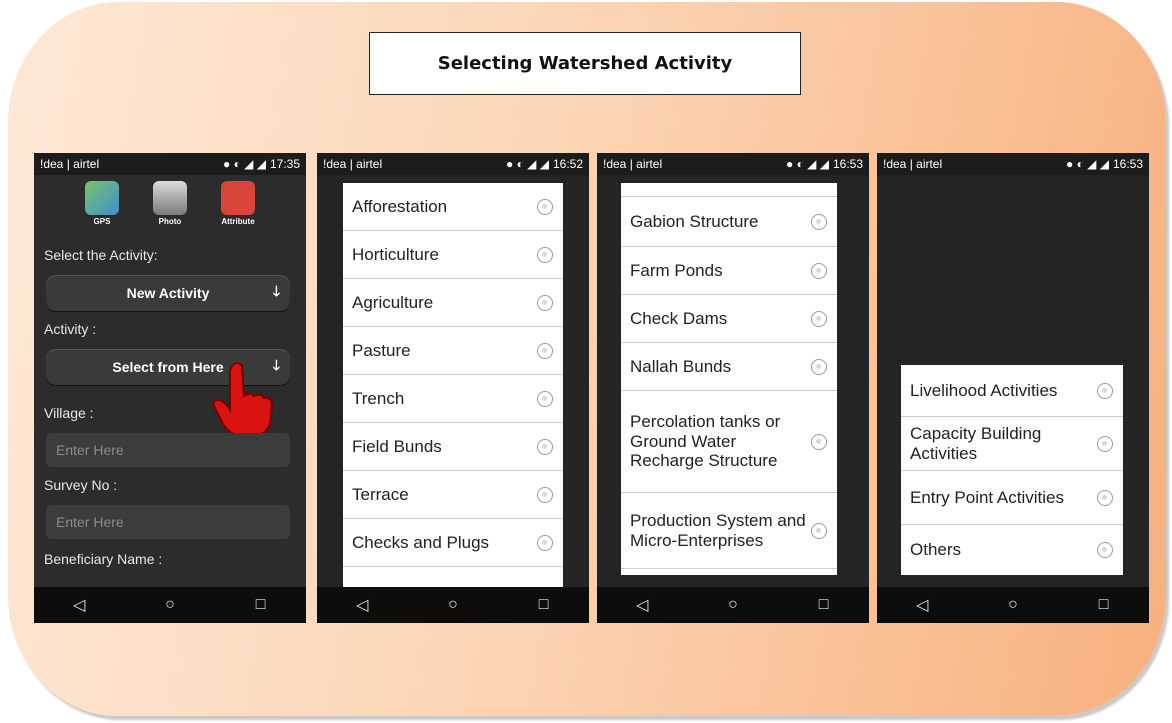  I want to click on list-item: Farm Ponds, so click(729, 271).